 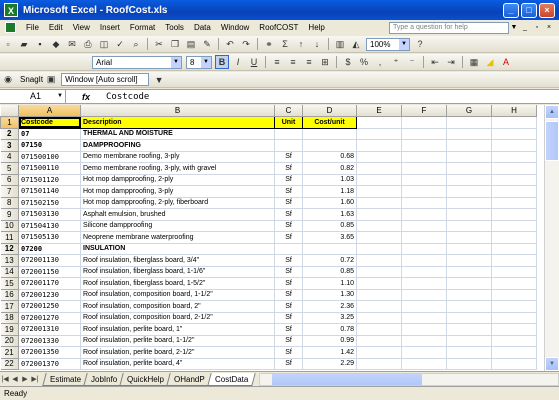 I want to click on hyperlink-icon: ⚭, so click(x=269, y=44).